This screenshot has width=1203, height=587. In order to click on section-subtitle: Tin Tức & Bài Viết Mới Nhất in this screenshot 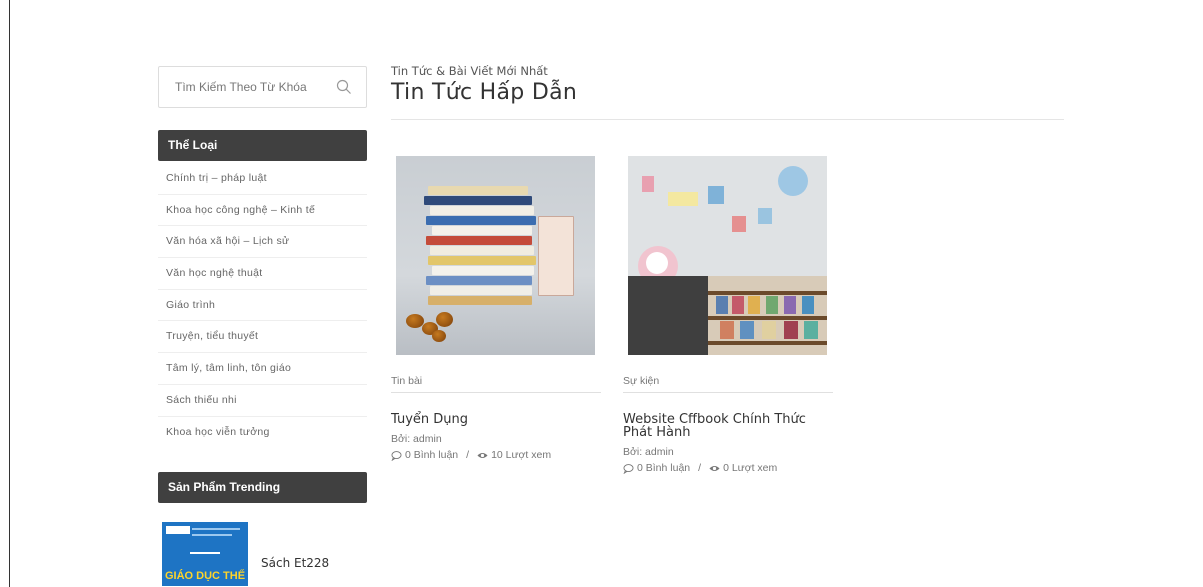, I will do `click(469, 71)`.